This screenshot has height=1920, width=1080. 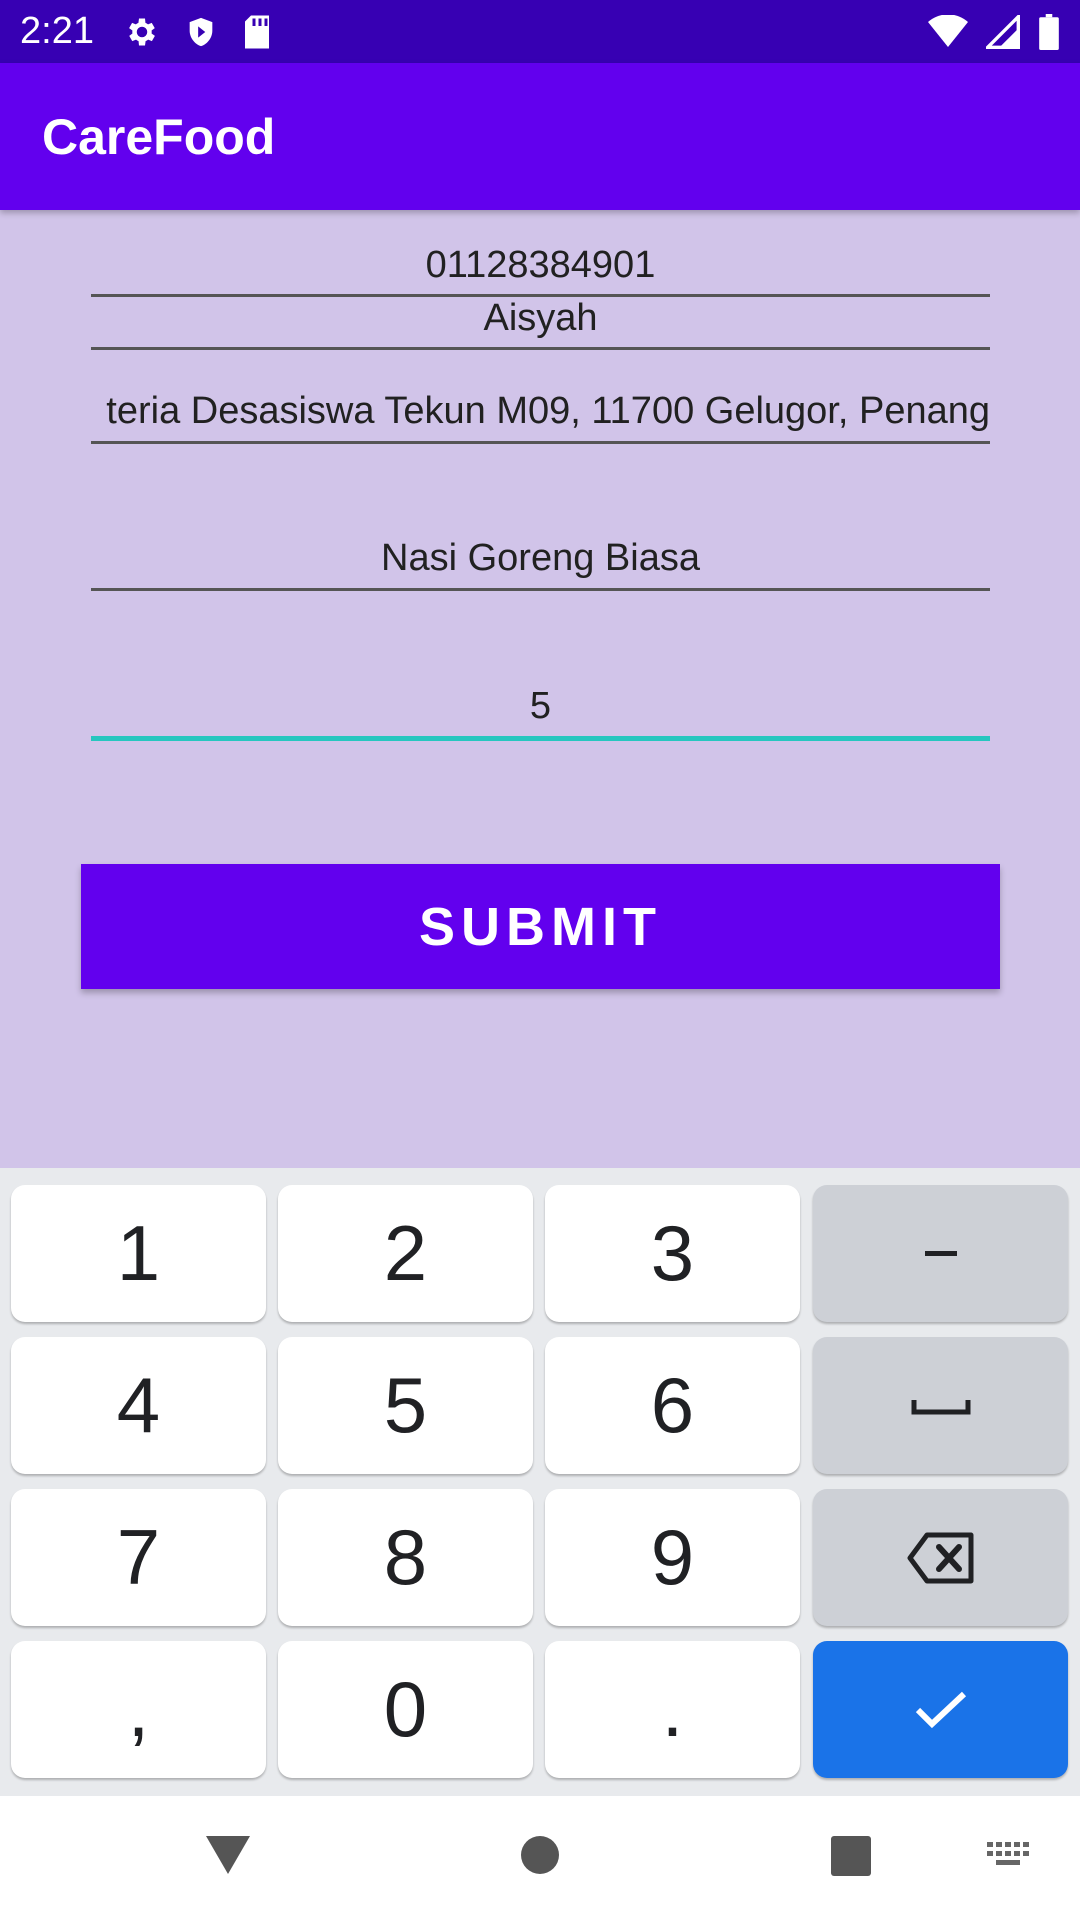 I want to click on key-space, so click(x=940, y=1405).